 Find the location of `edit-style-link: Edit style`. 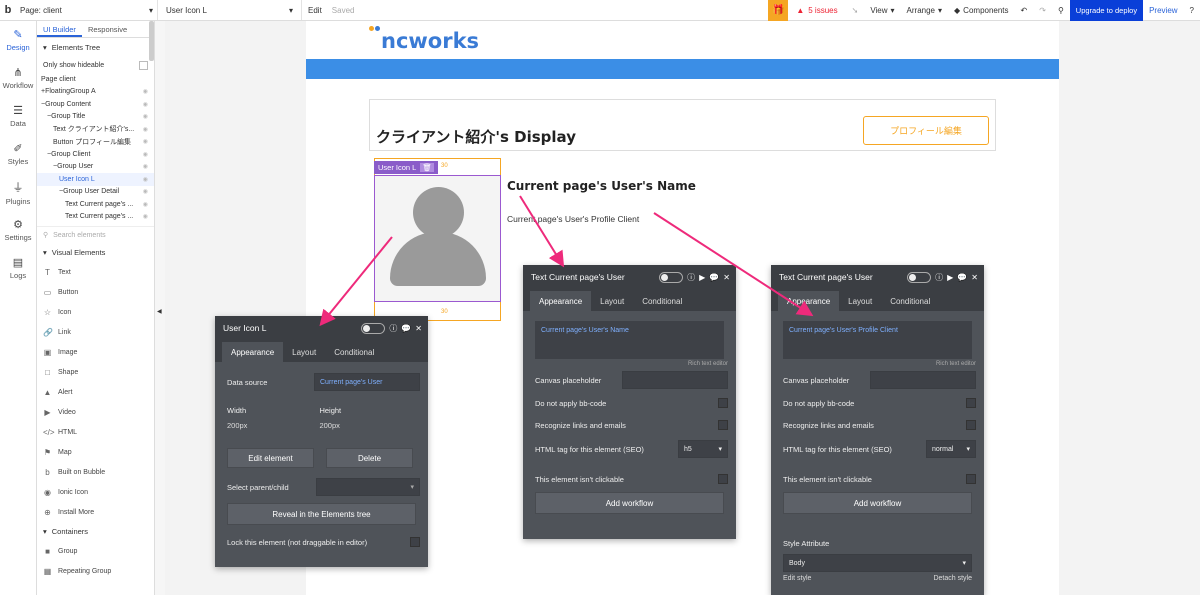

edit-style-link: Edit style is located at coordinates (797, 578).